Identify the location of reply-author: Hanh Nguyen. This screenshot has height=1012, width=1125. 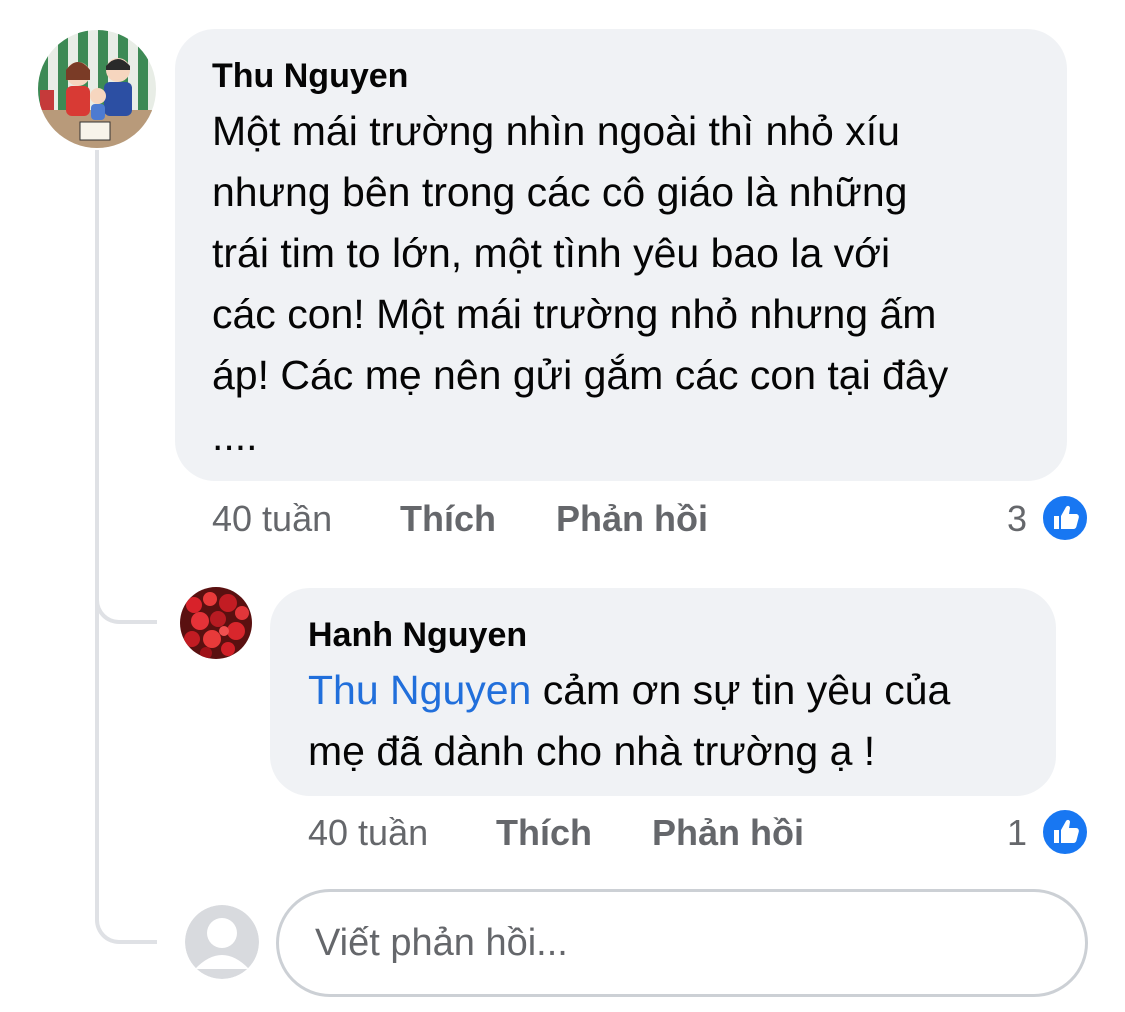
(664, 635).